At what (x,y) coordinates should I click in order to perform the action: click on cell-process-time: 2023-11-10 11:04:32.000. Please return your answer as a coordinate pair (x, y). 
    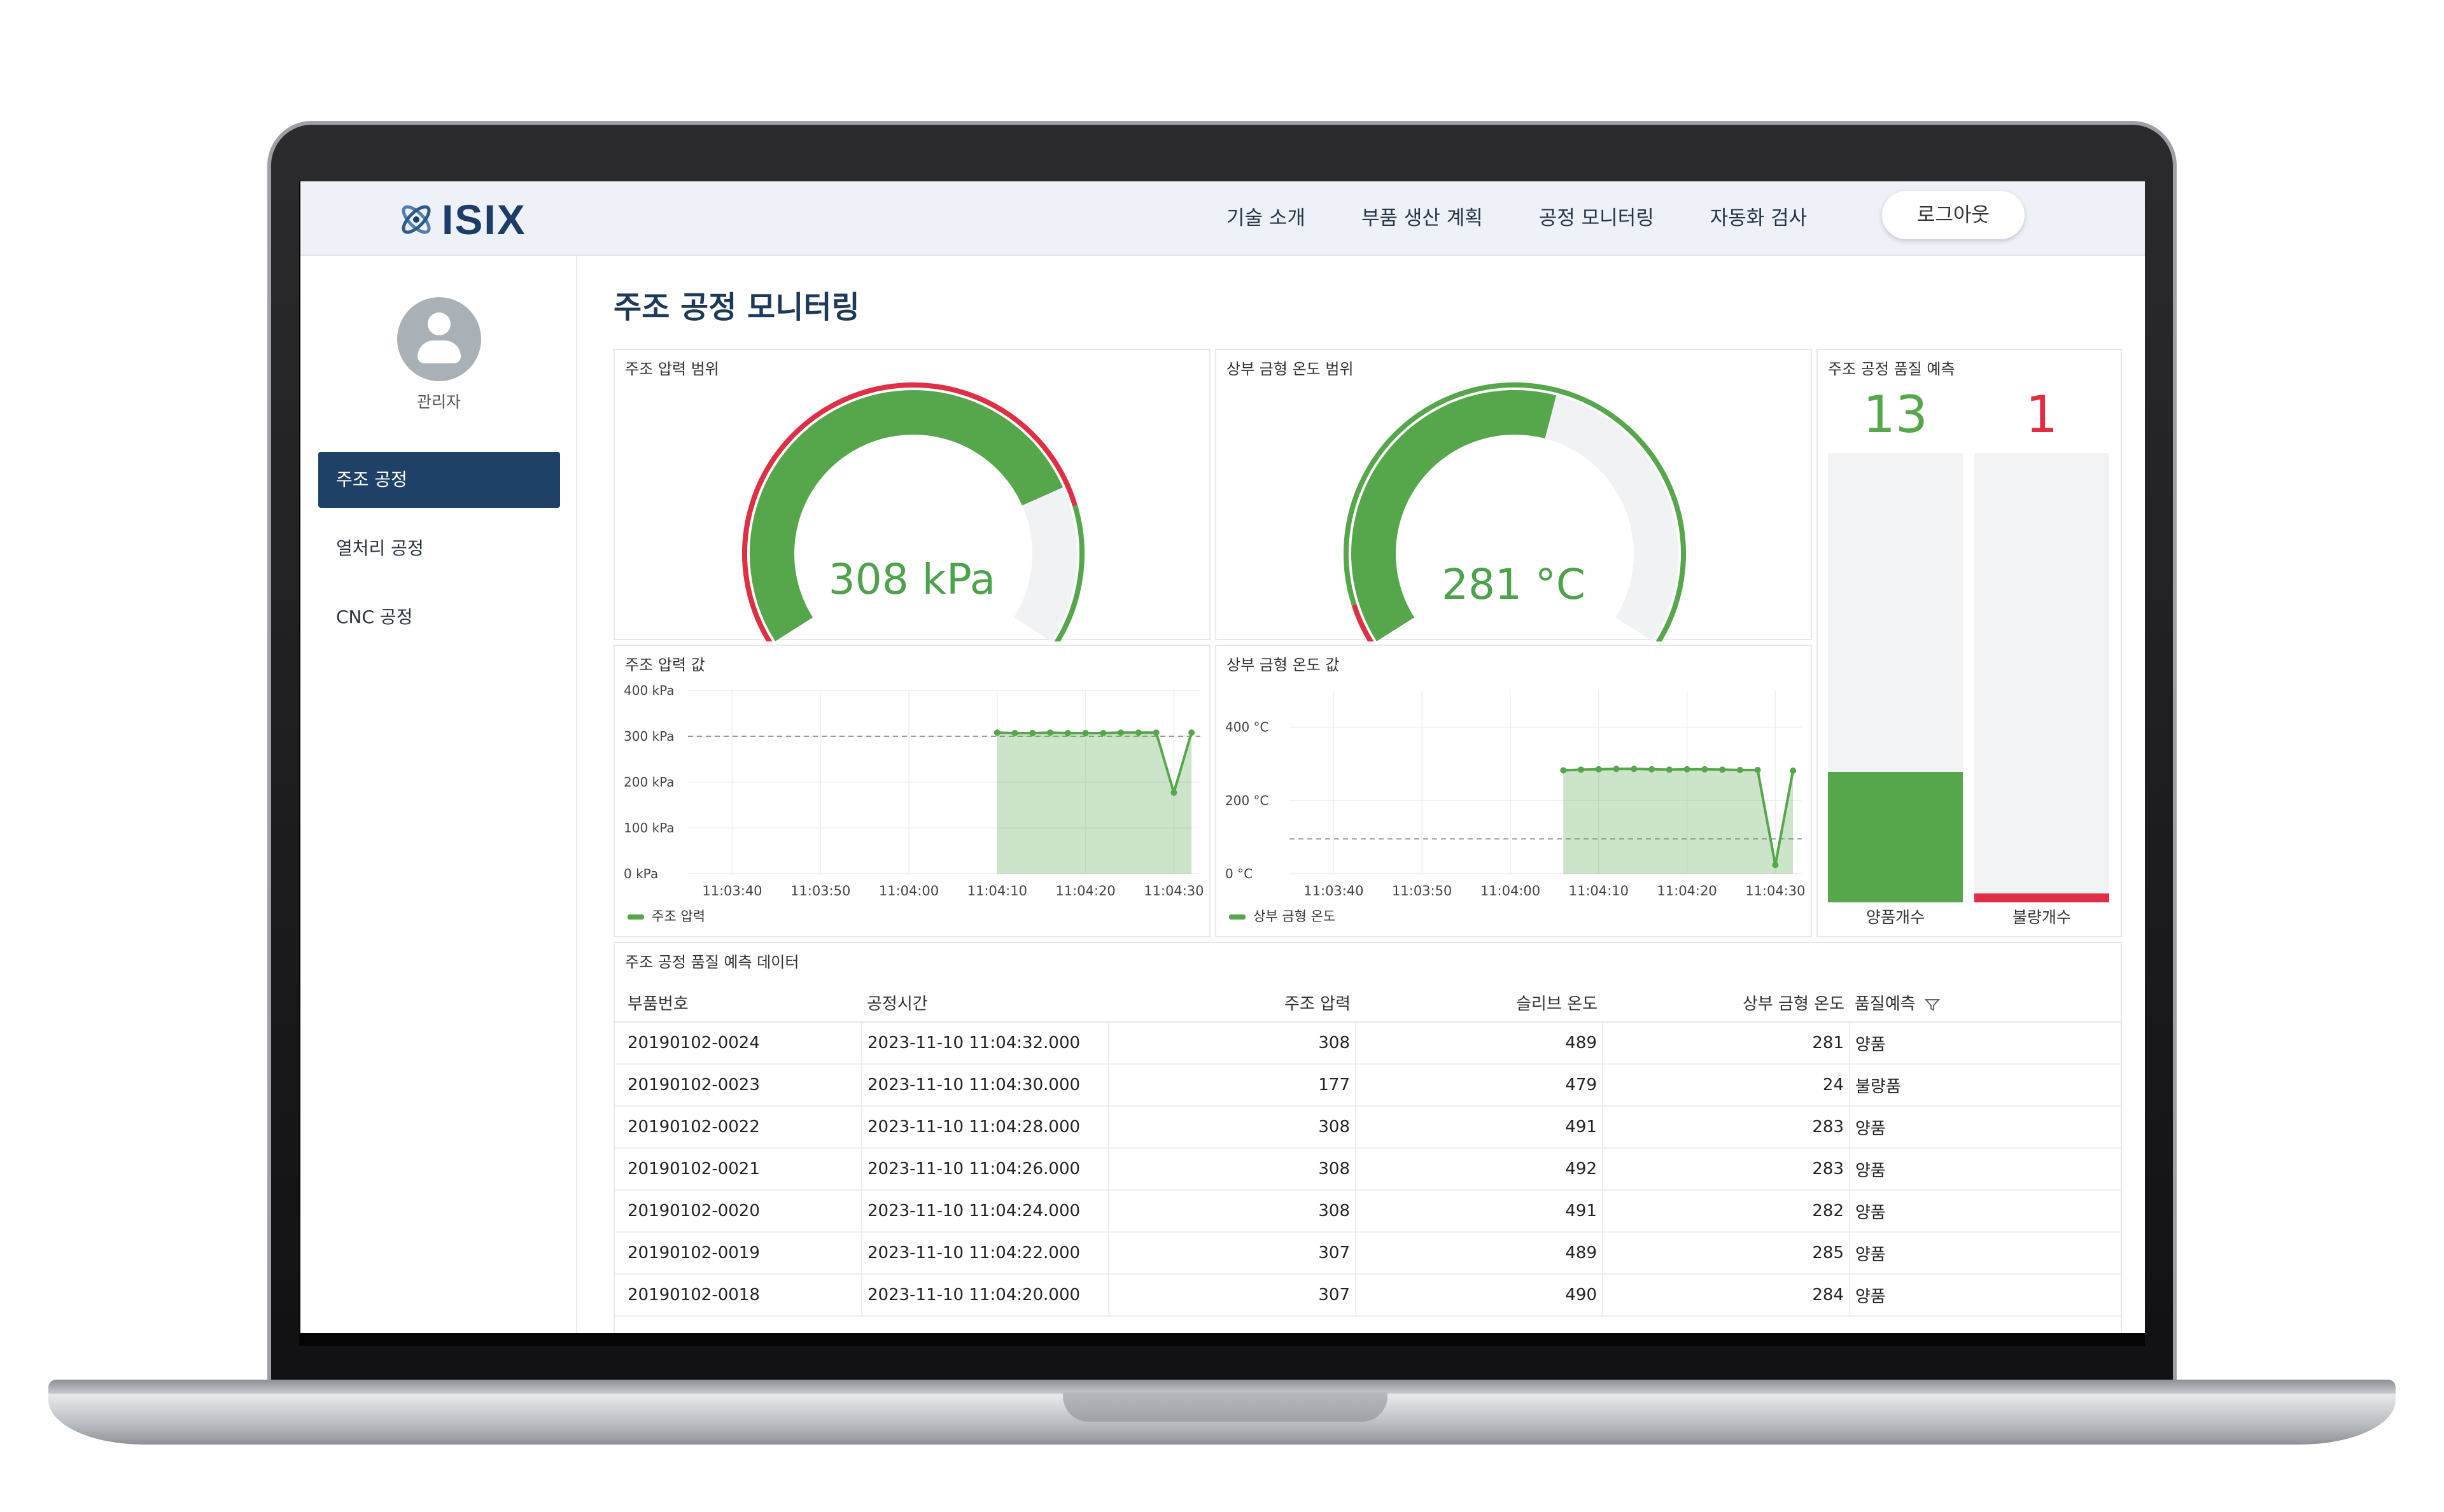
    Looking at the image, I should click on (985, 1043).